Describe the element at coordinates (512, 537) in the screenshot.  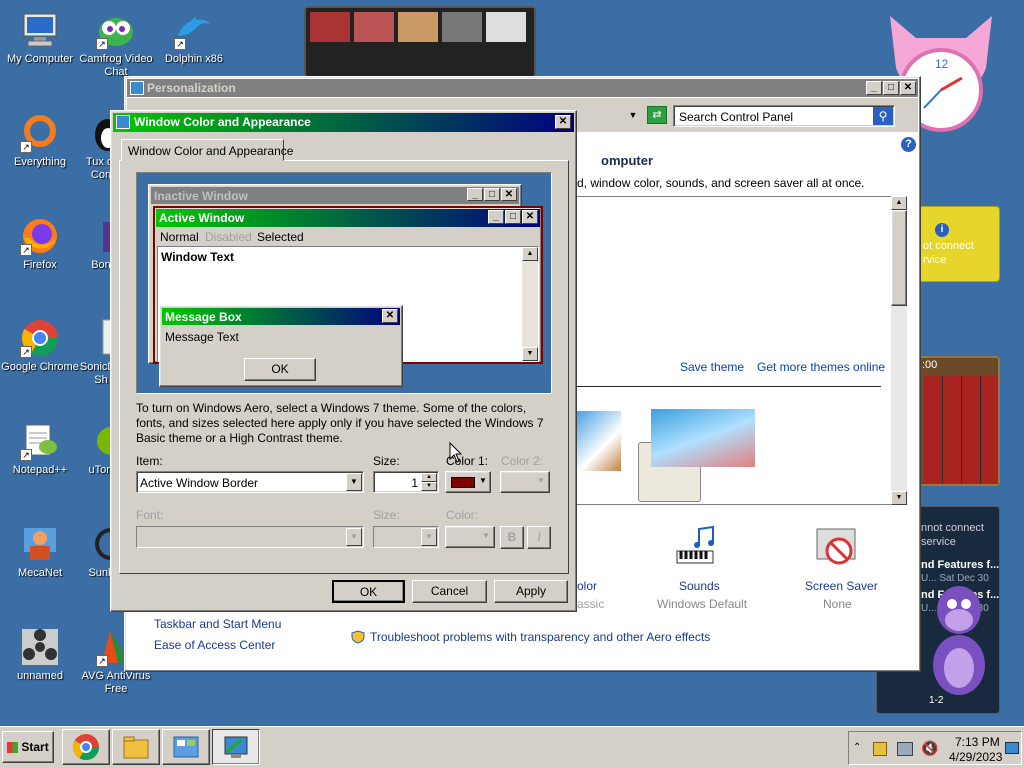
I see `bold-button: B` at that location.